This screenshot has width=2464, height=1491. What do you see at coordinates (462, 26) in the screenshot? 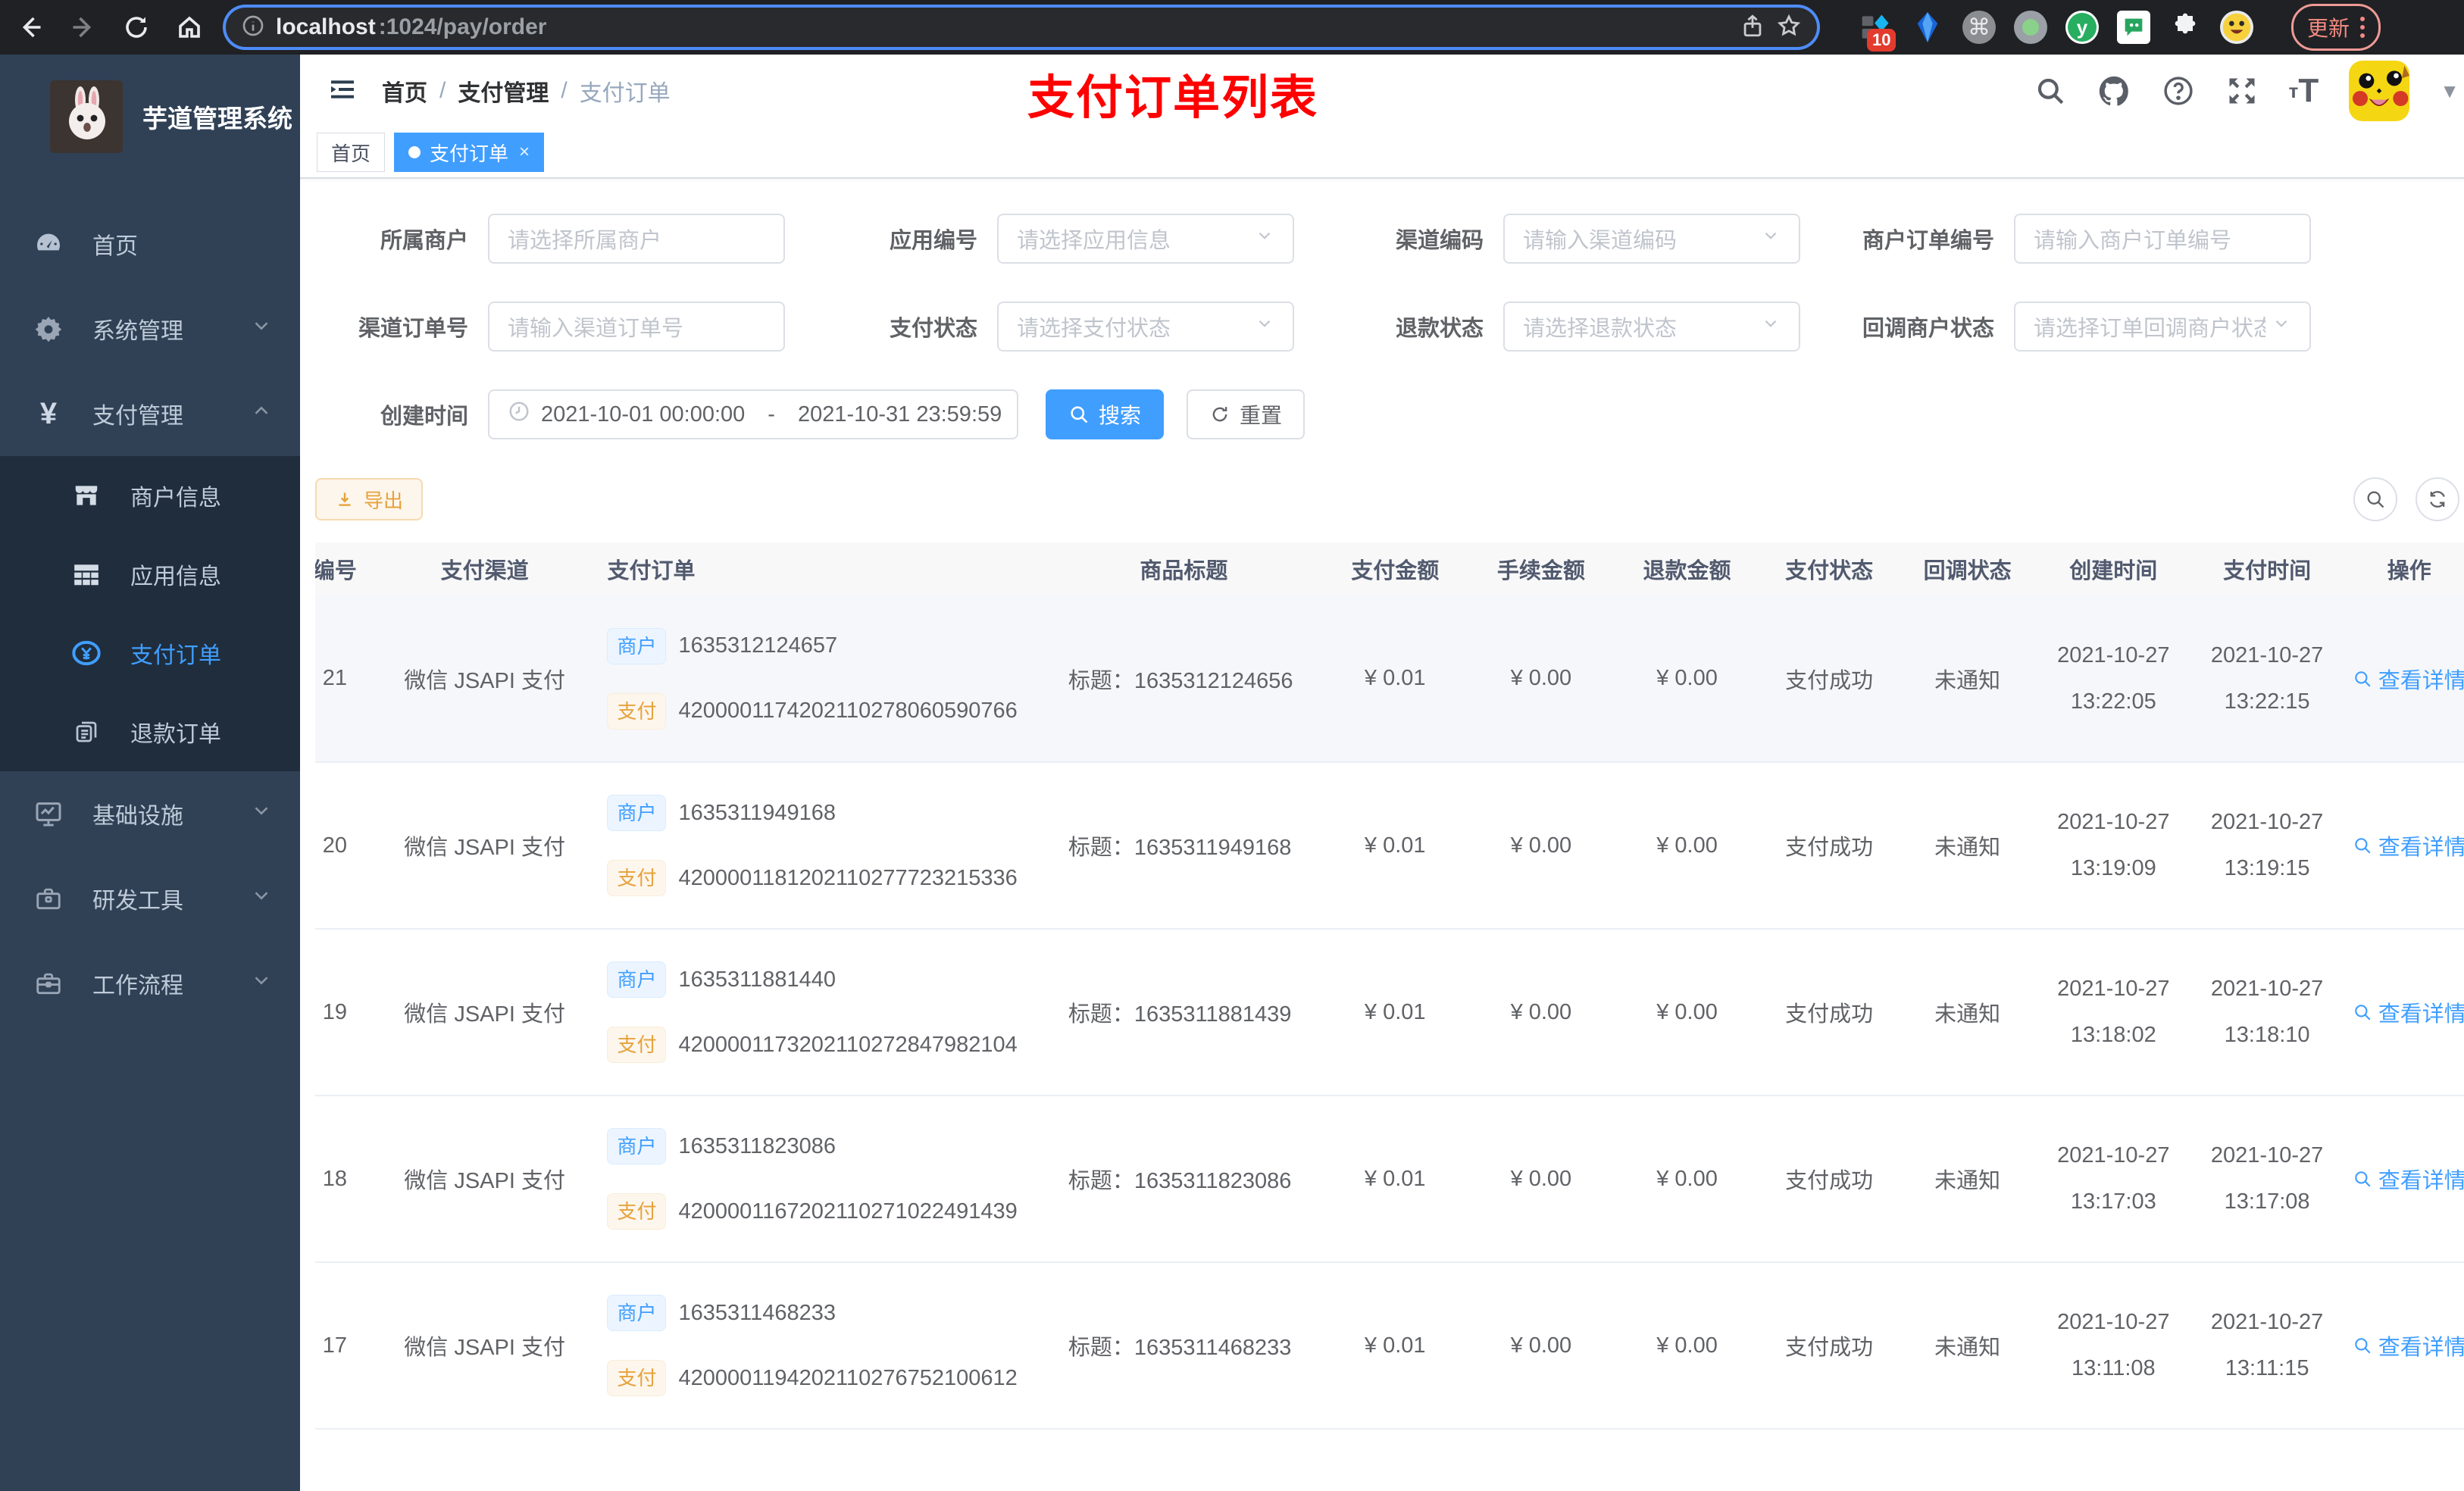
I see `url-path: :1024/pay/order` at bounding box center [462, 26].